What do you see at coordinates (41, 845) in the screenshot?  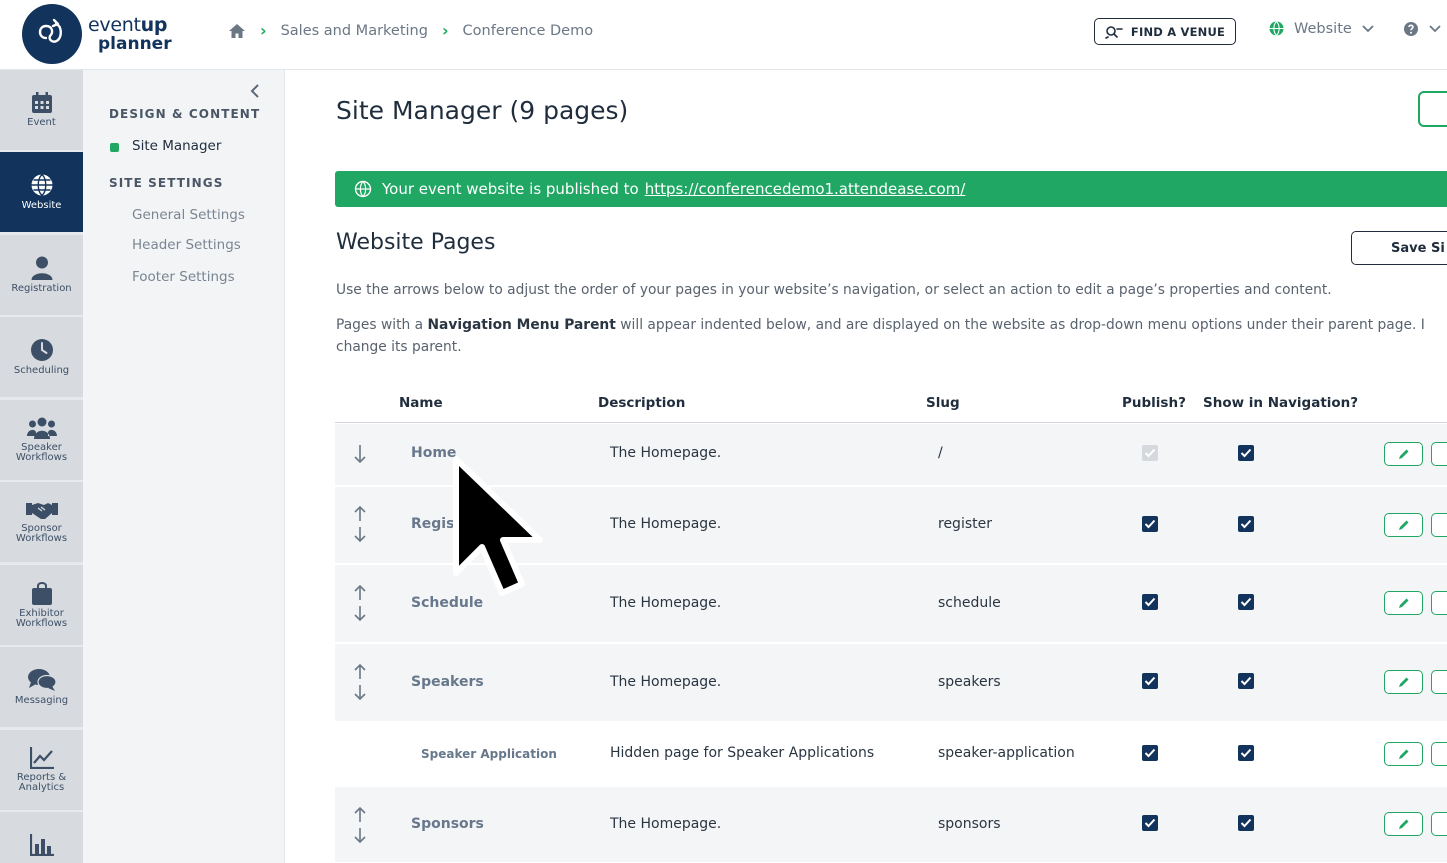 I see `bar-chart-icon` at bounding box center [41, 845].